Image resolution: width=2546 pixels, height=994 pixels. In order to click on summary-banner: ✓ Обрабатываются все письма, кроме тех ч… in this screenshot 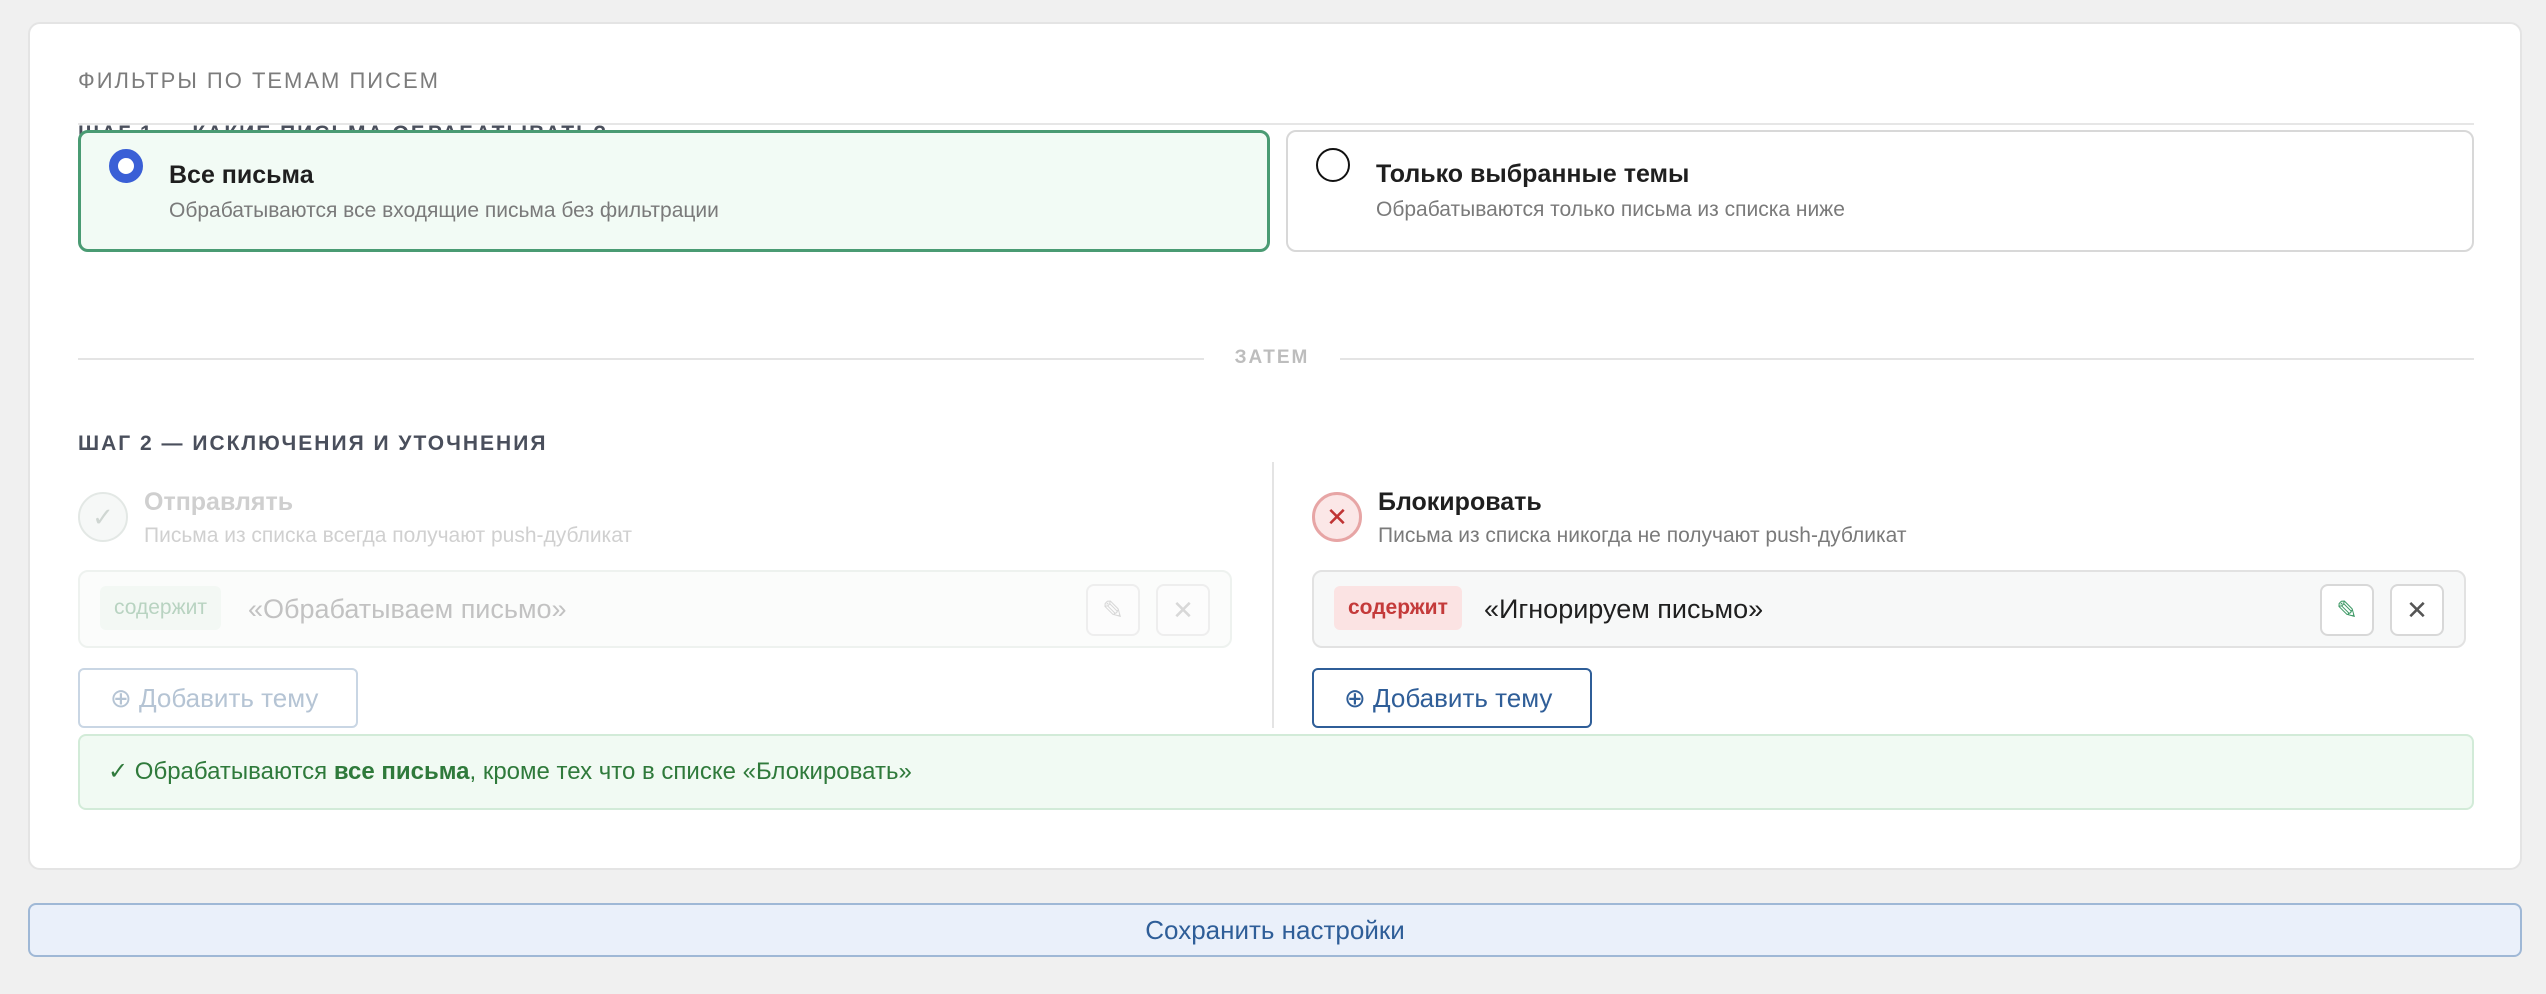, I will do `click(1276, 772)`.